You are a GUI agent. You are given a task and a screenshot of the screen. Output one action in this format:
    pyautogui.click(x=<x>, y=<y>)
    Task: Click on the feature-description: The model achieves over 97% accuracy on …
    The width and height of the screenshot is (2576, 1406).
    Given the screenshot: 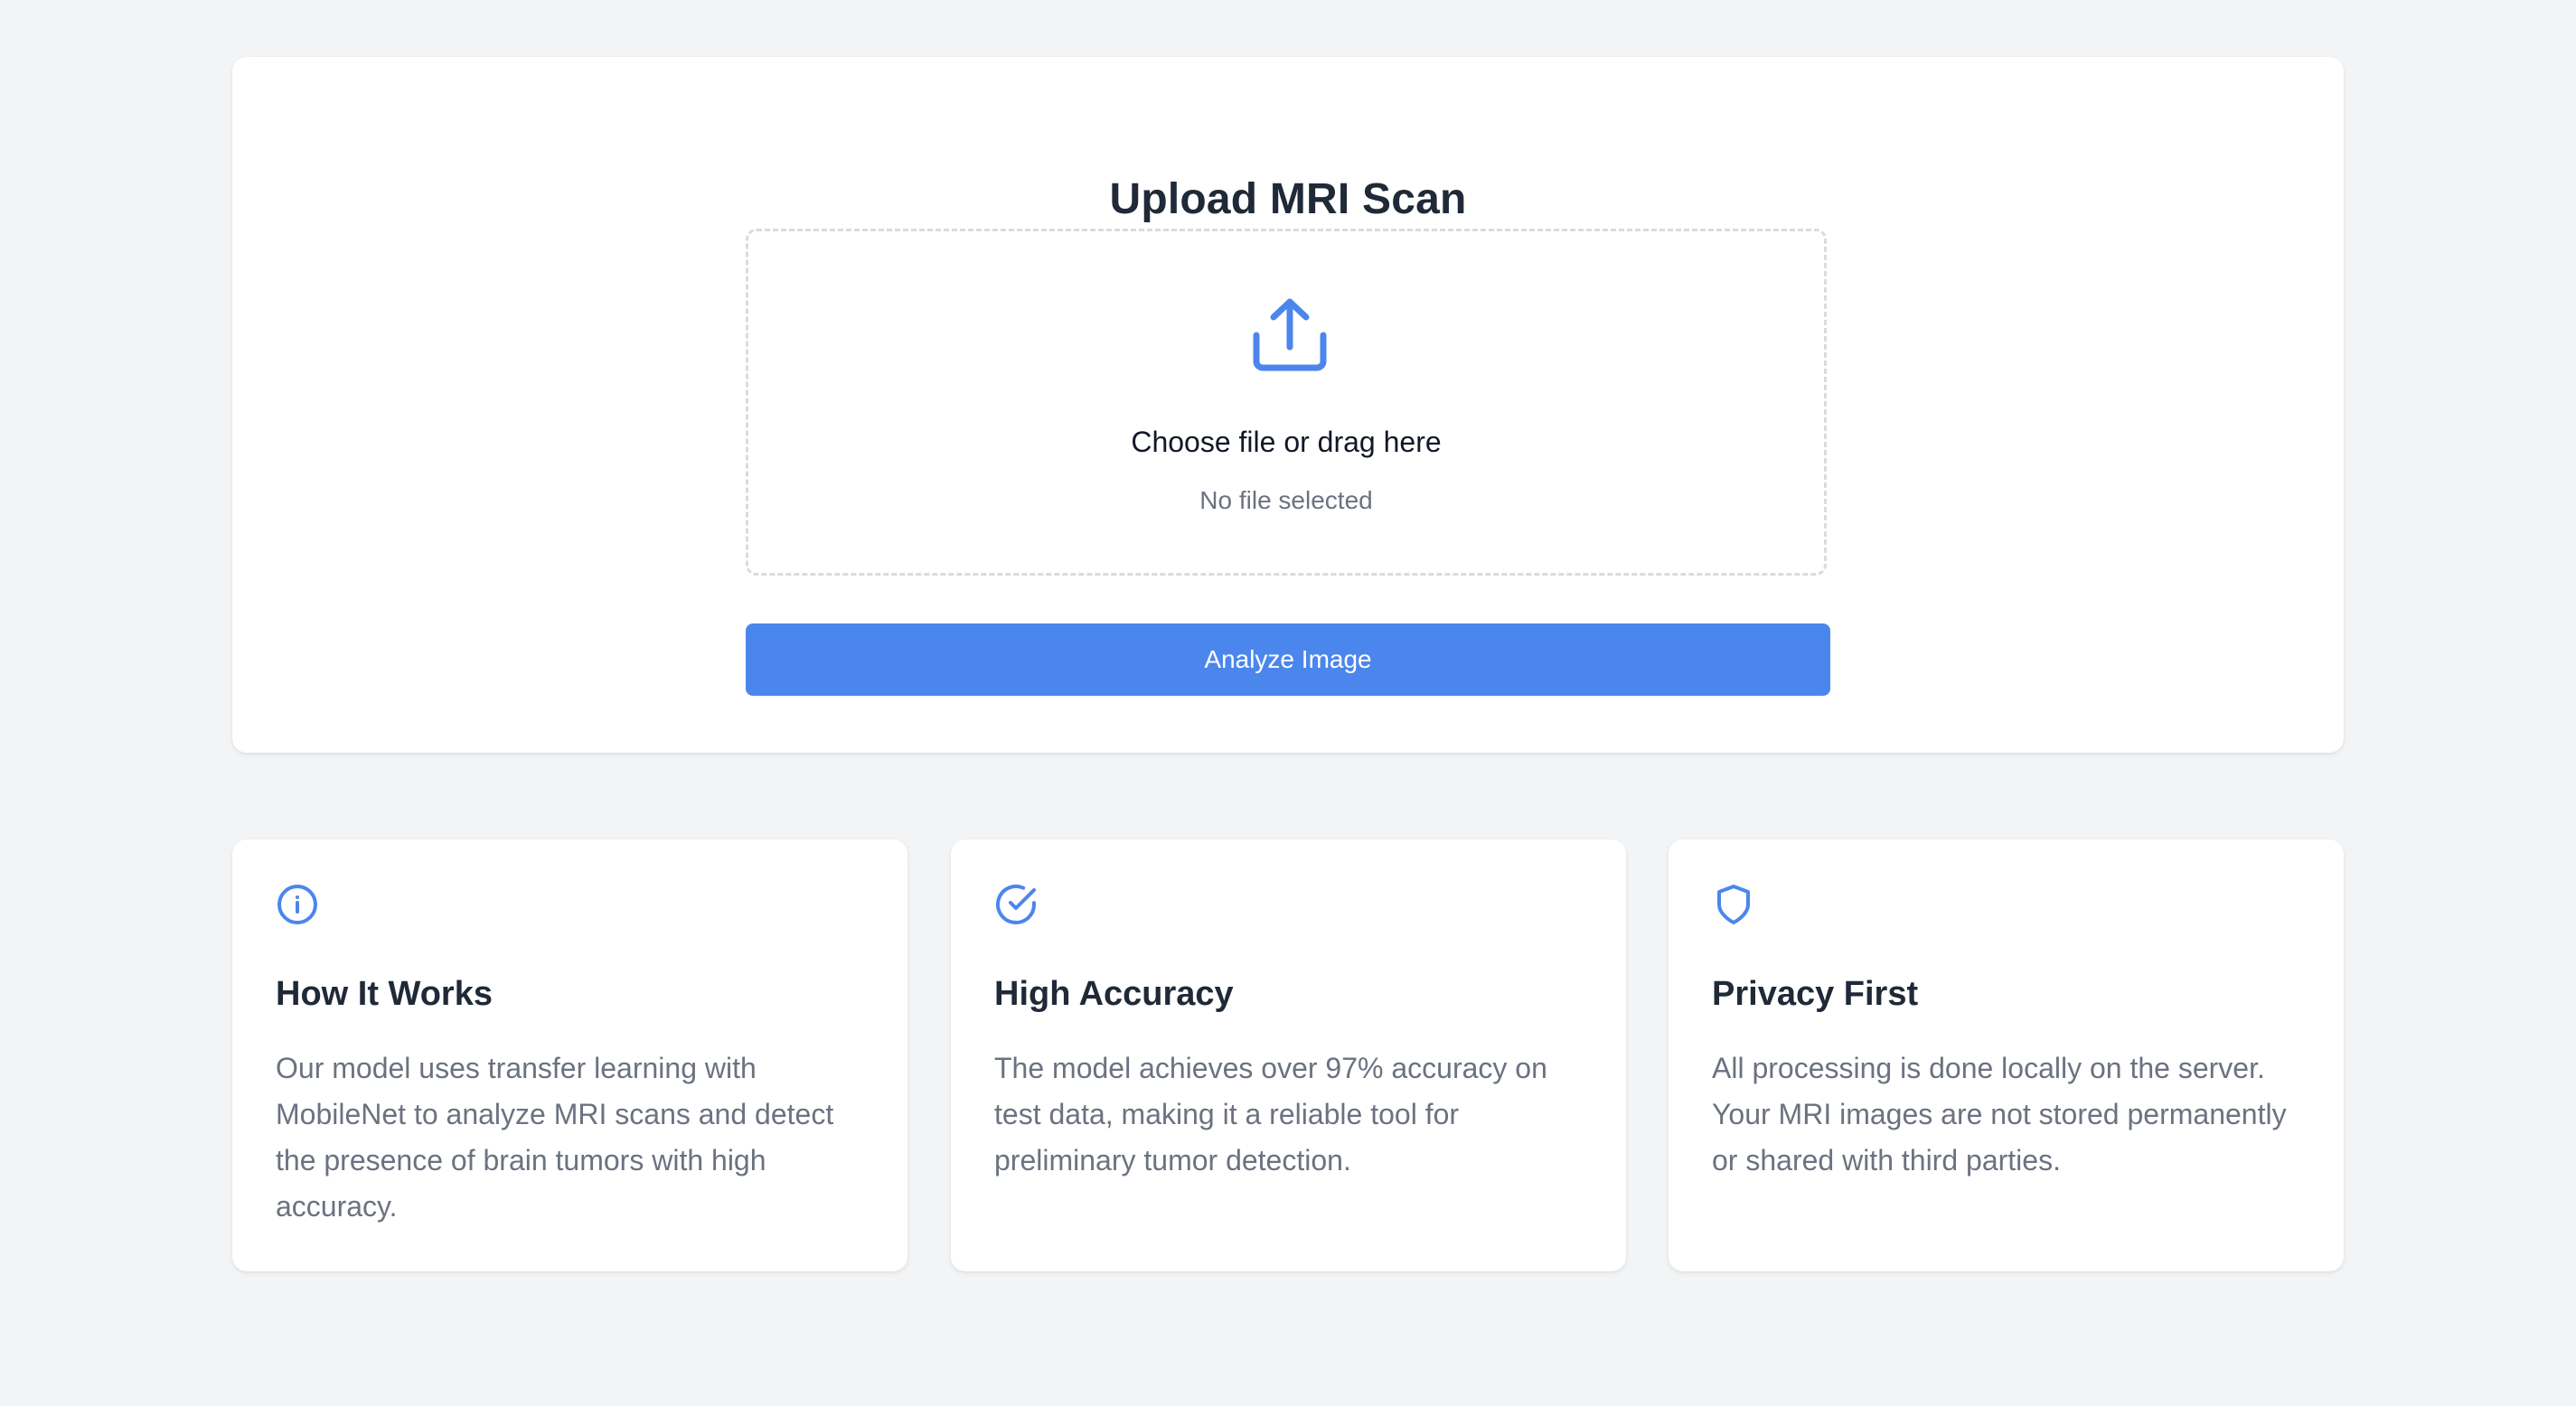 What is the action you would take?
    pyautogui.click(x=1270, y=1114)
    